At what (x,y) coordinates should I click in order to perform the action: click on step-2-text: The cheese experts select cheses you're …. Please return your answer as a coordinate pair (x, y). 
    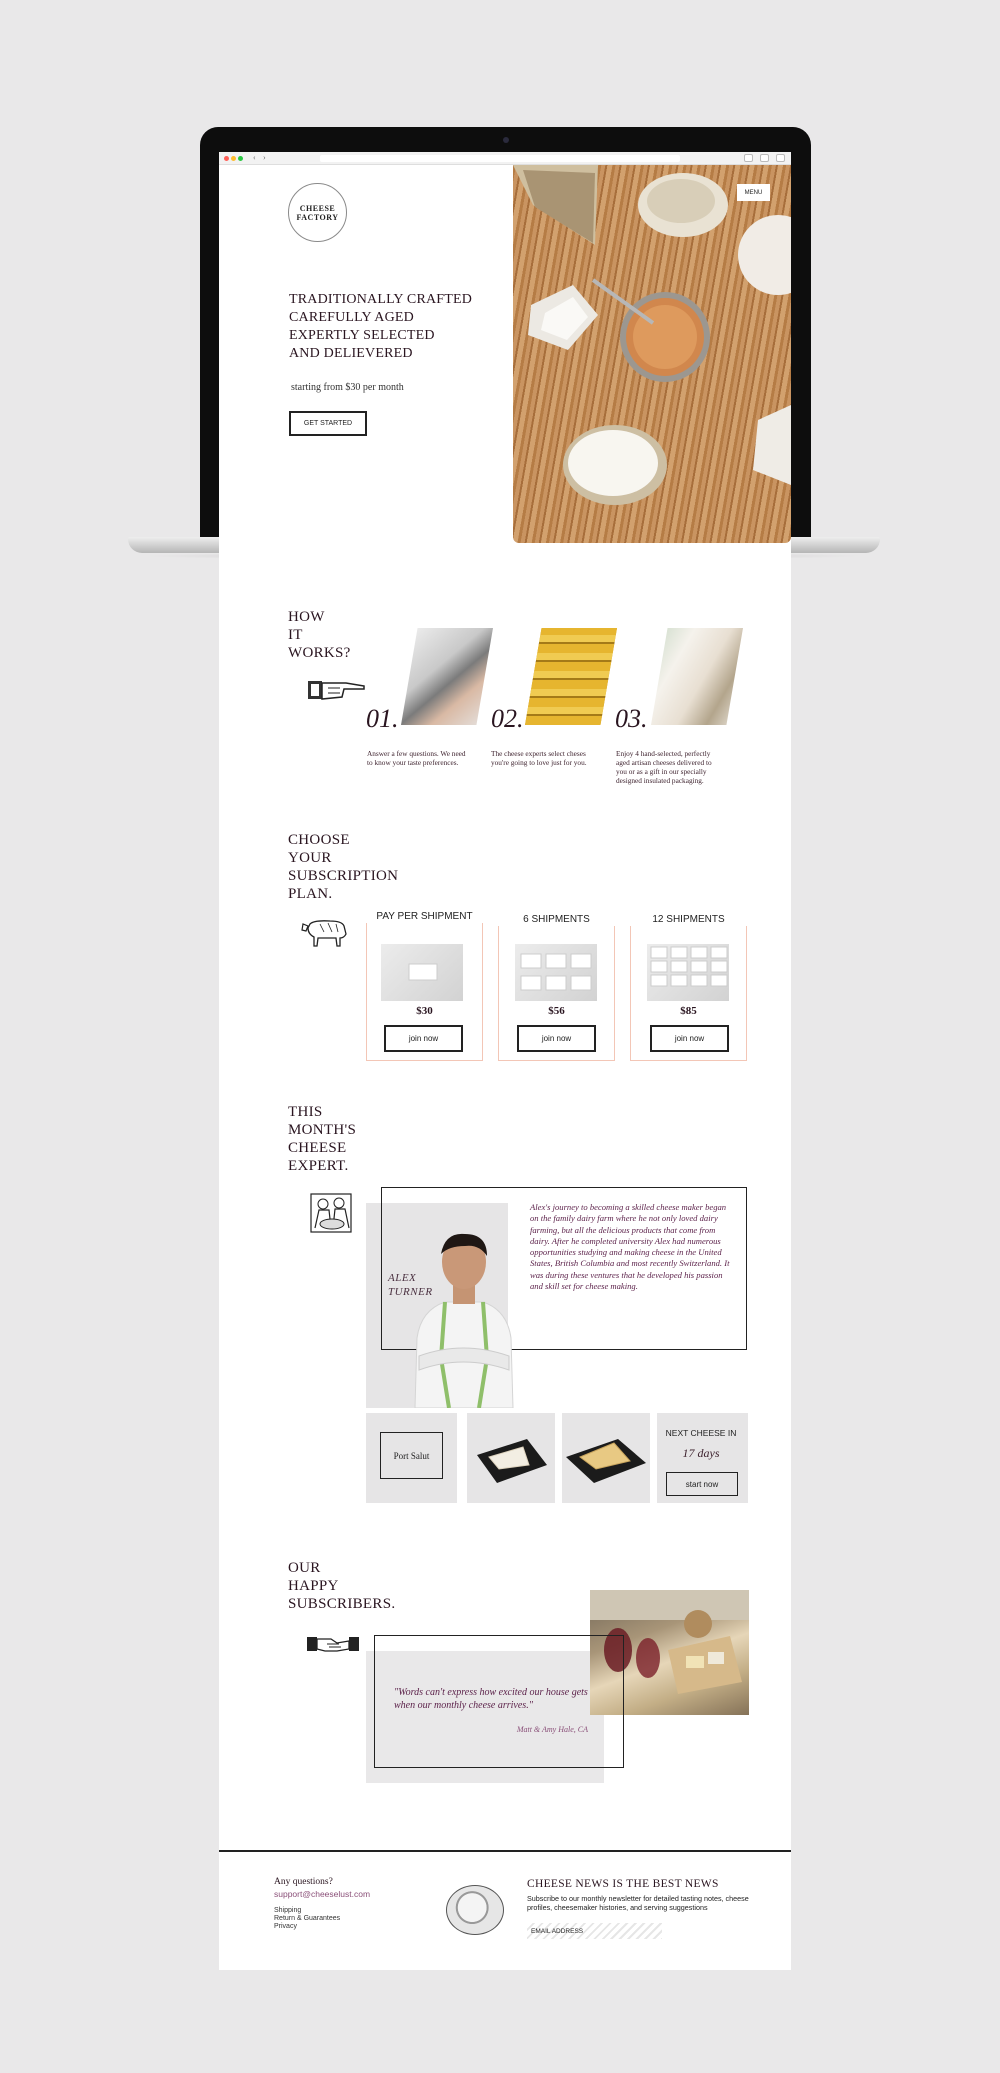
    Looking at the image, I should click on (539, 758).